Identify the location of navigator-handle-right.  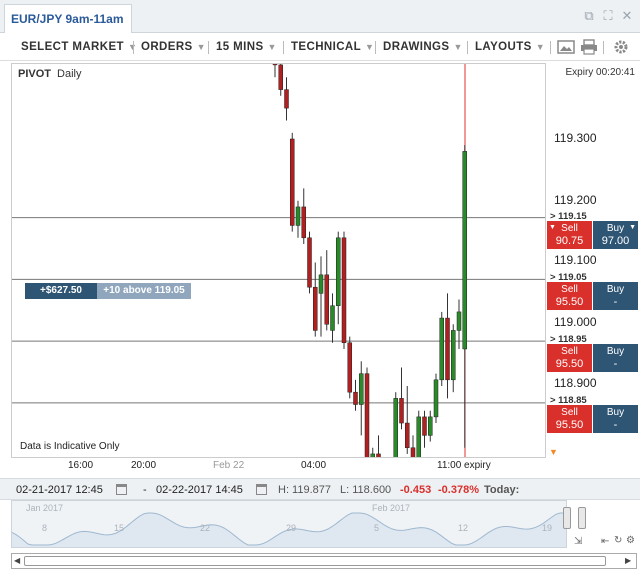
(582, 518).